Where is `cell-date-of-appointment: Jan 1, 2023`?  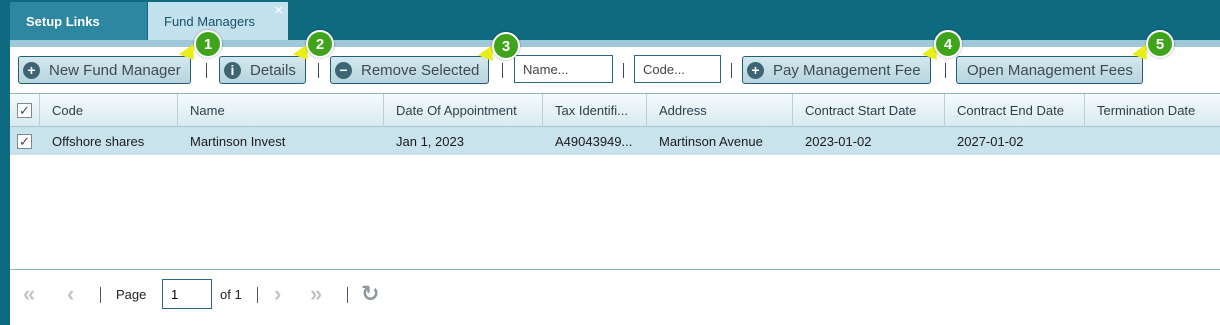
cell-date-of-appointment: Jan 1, 2023 is located at coordinates (430, 141).